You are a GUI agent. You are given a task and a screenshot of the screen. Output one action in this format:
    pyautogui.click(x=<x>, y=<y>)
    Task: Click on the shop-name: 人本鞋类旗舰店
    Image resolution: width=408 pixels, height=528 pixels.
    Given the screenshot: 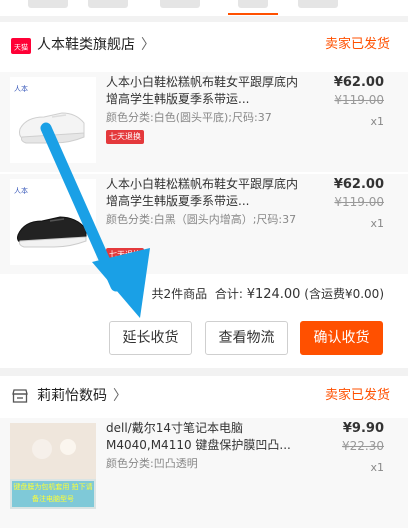 What is the action you would take?
    pyautogui.click(x=86, y=45)
    